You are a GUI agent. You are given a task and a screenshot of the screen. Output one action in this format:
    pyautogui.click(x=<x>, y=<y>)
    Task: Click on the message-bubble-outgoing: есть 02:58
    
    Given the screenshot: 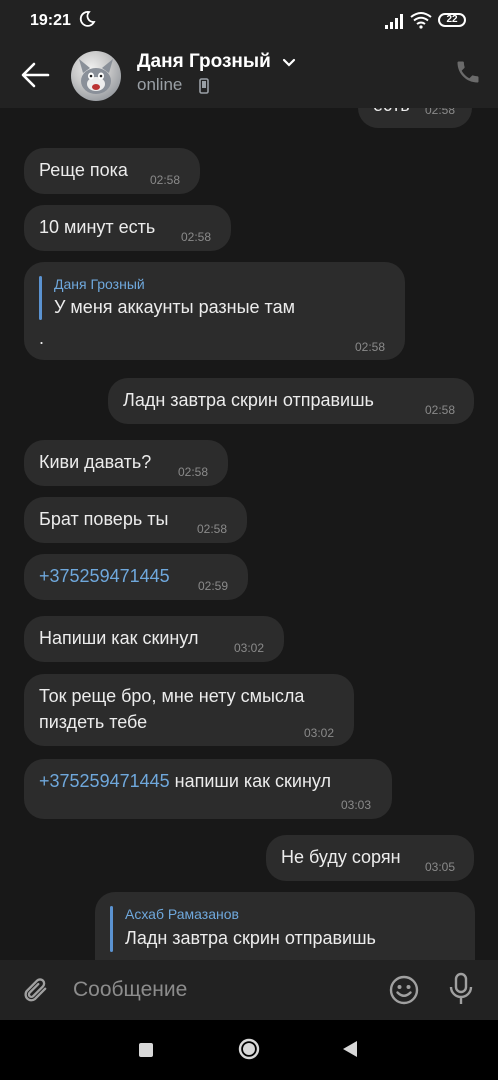 What is the action you would take?
    pyautogui.click(x=415, y=118)
    